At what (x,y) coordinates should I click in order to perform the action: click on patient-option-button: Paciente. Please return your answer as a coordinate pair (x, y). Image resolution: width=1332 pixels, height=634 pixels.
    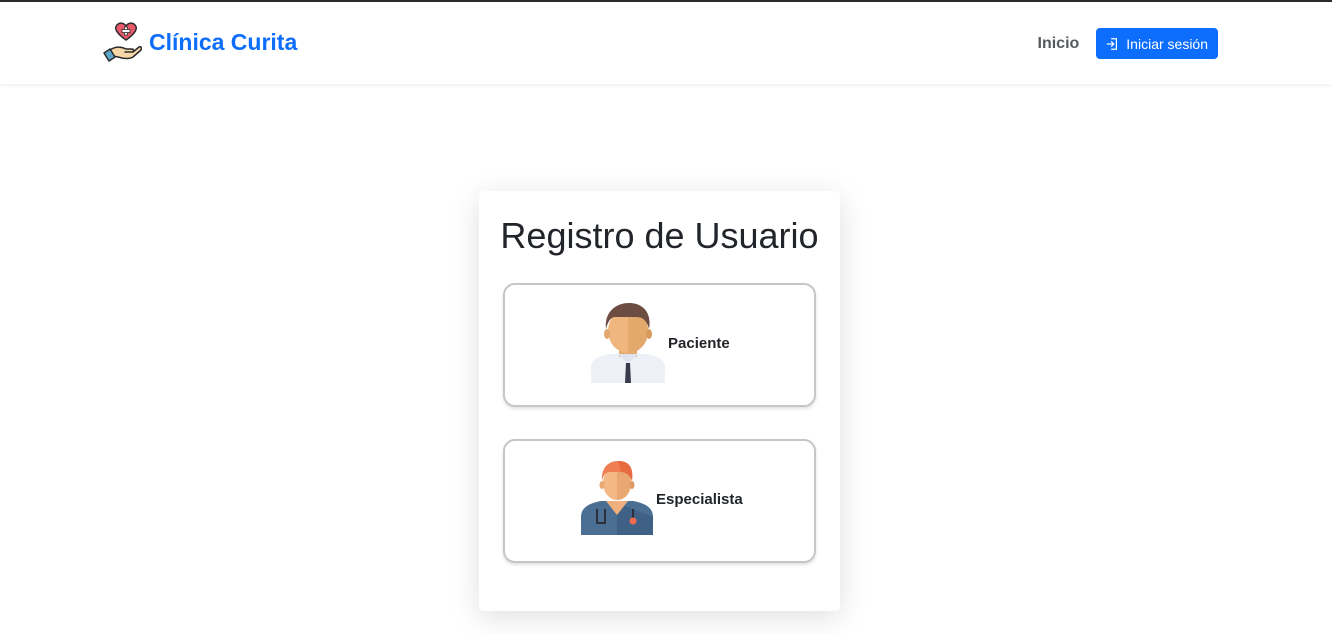
    Looking at the image, I should click on (659, 345).